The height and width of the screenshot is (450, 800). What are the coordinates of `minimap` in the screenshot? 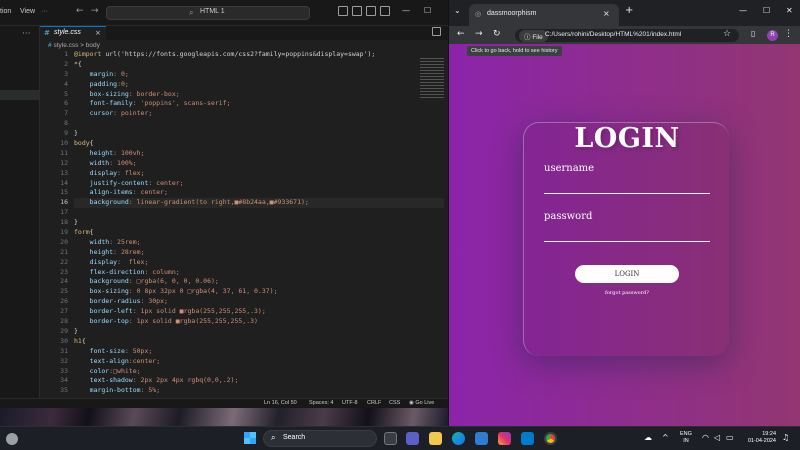 It's located at (432, 78).